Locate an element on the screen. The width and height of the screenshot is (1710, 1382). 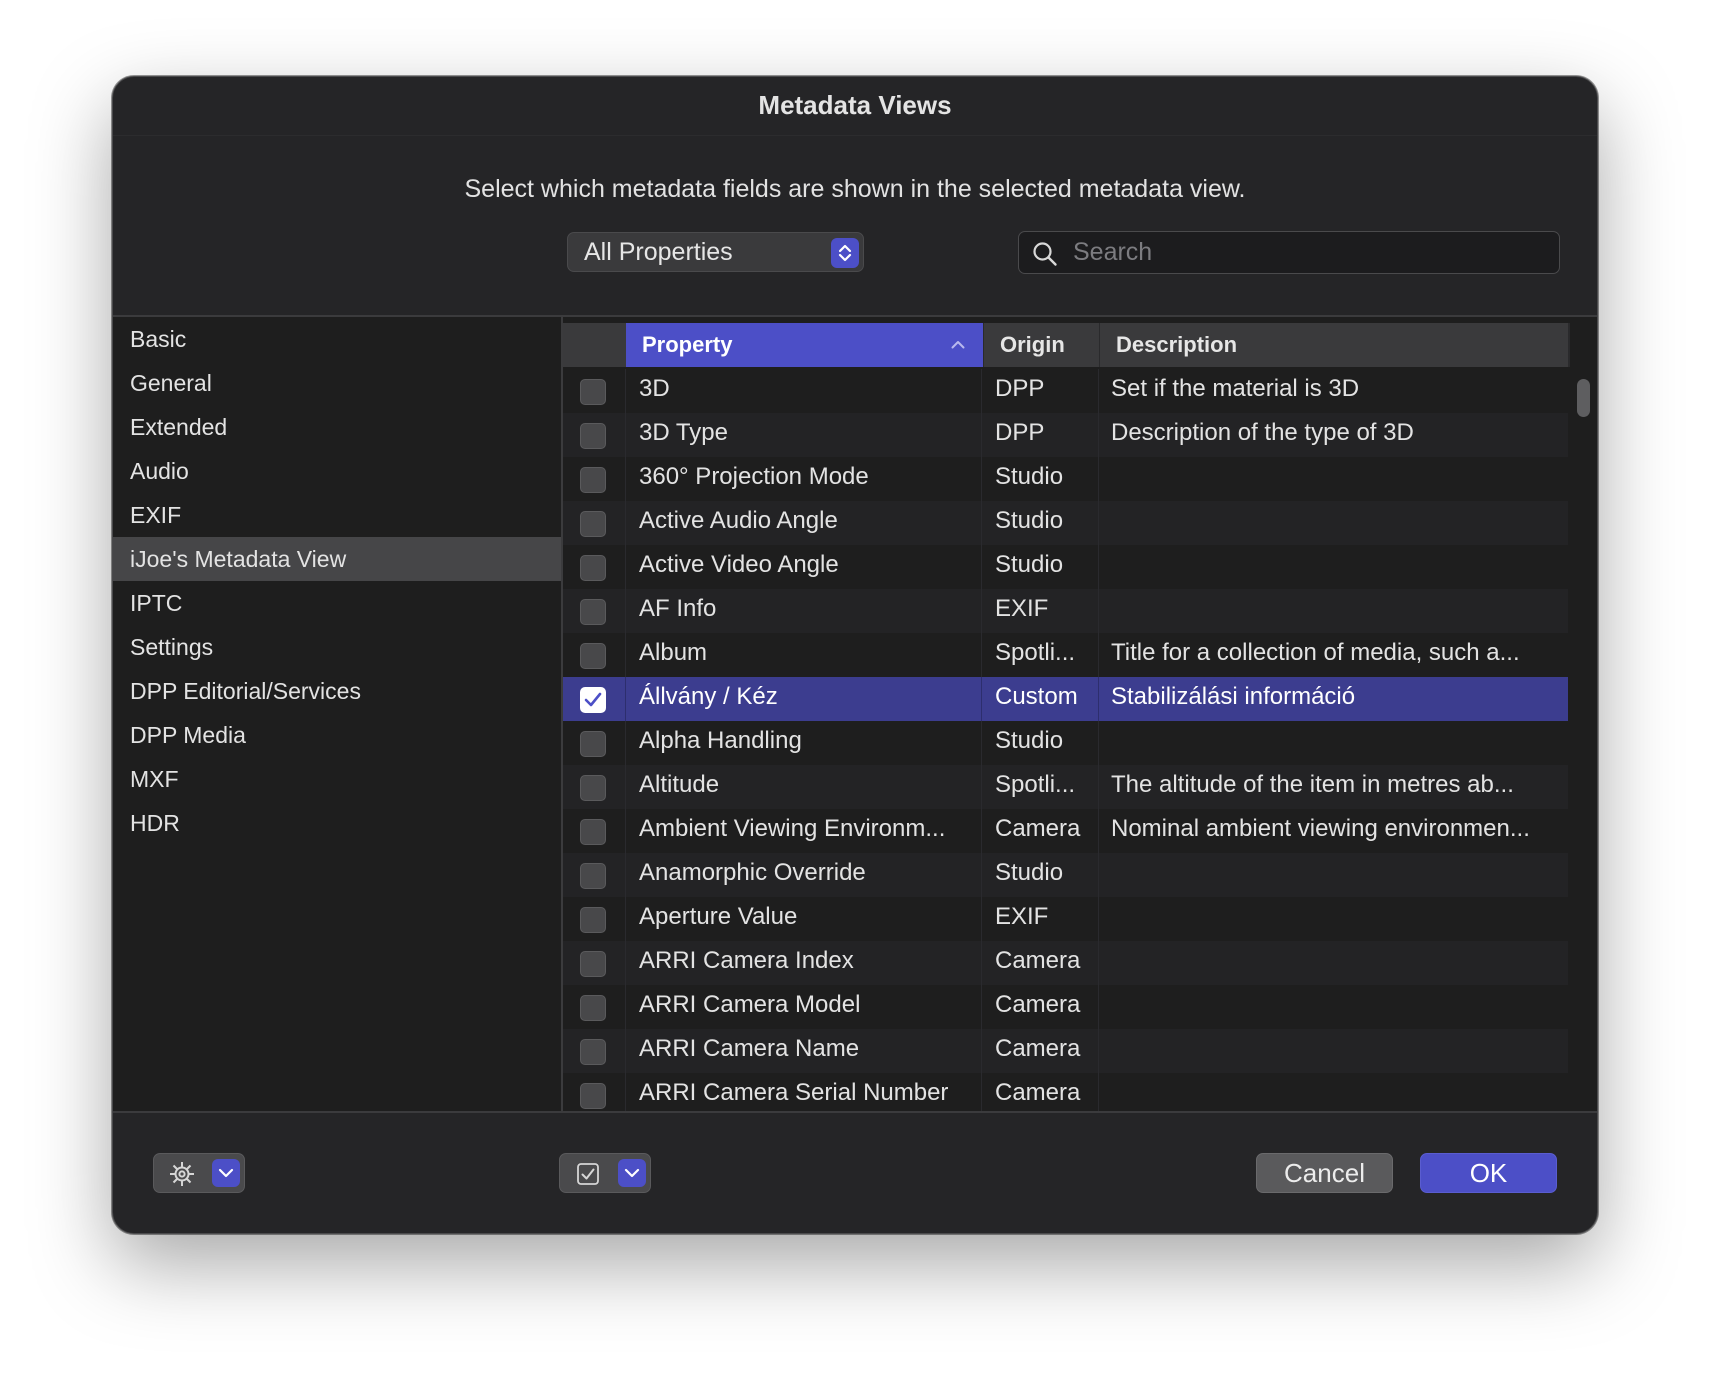
sidebar-item: MXF is located at coordinates (337, 779).